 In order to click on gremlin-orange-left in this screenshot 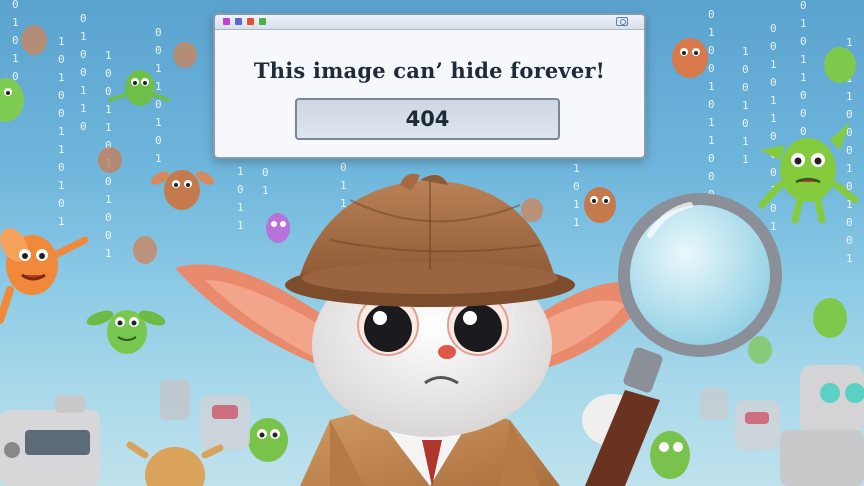, I will do `click(44, 276)`.